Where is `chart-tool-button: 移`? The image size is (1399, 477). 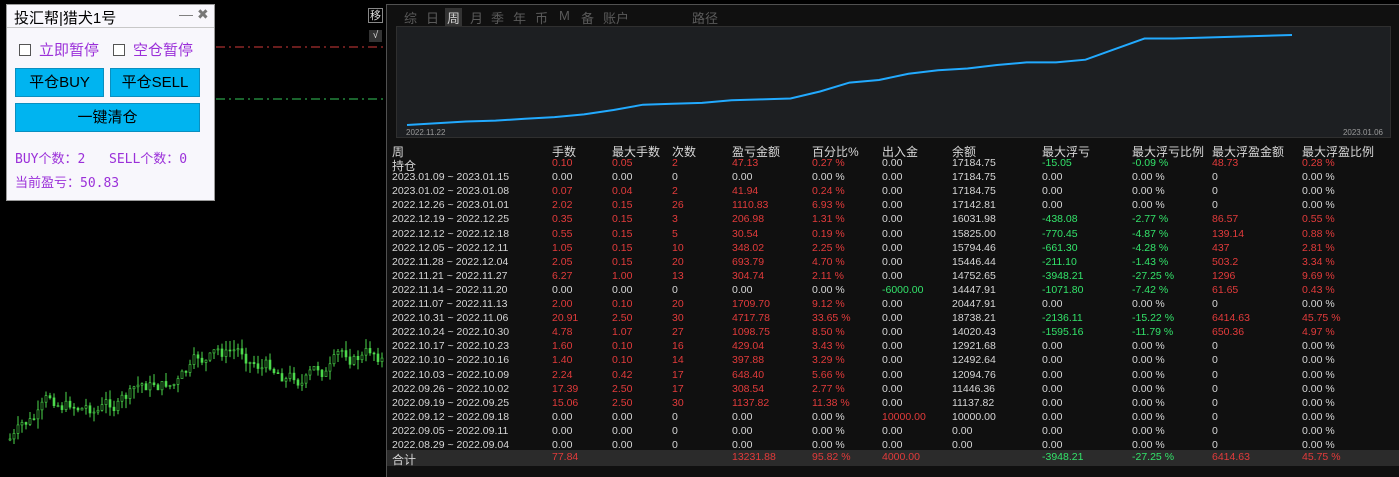 chart-tool-button: 移 is located at coordinates (375, 15).